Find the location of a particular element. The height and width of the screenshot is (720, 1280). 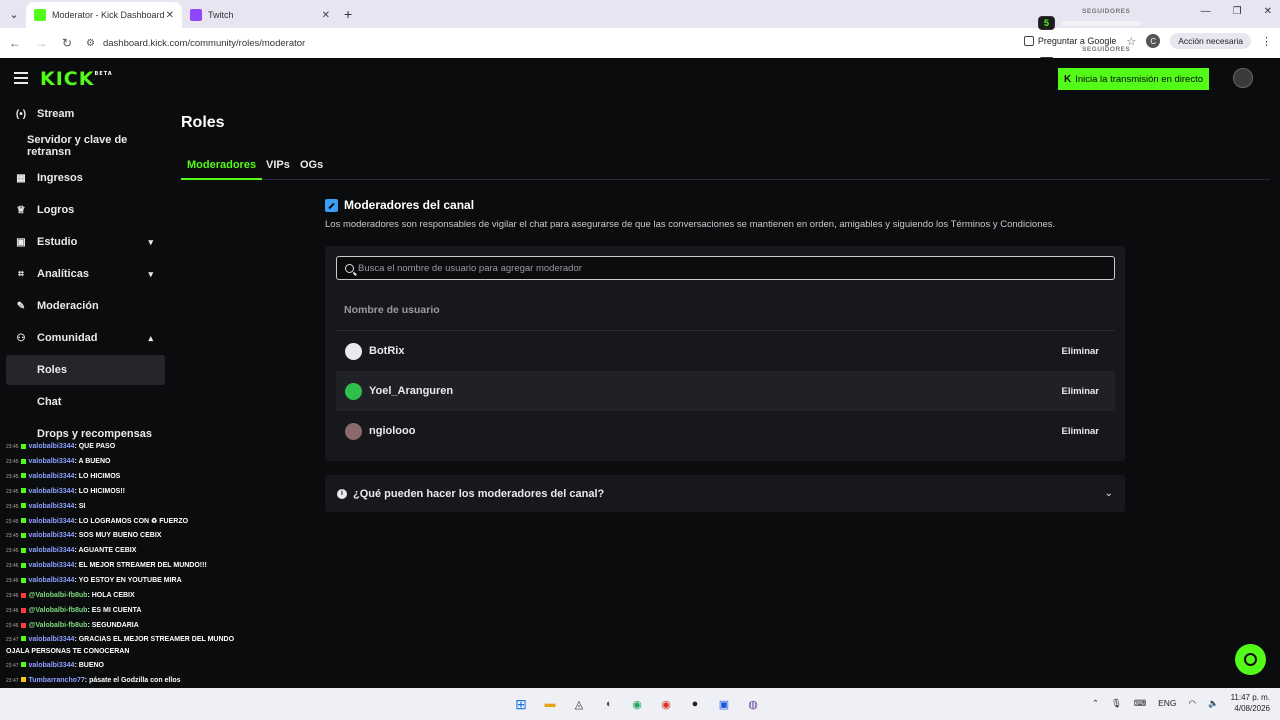

sidebar-item-stream: (•) Stream is located at coordinates (85, 114).